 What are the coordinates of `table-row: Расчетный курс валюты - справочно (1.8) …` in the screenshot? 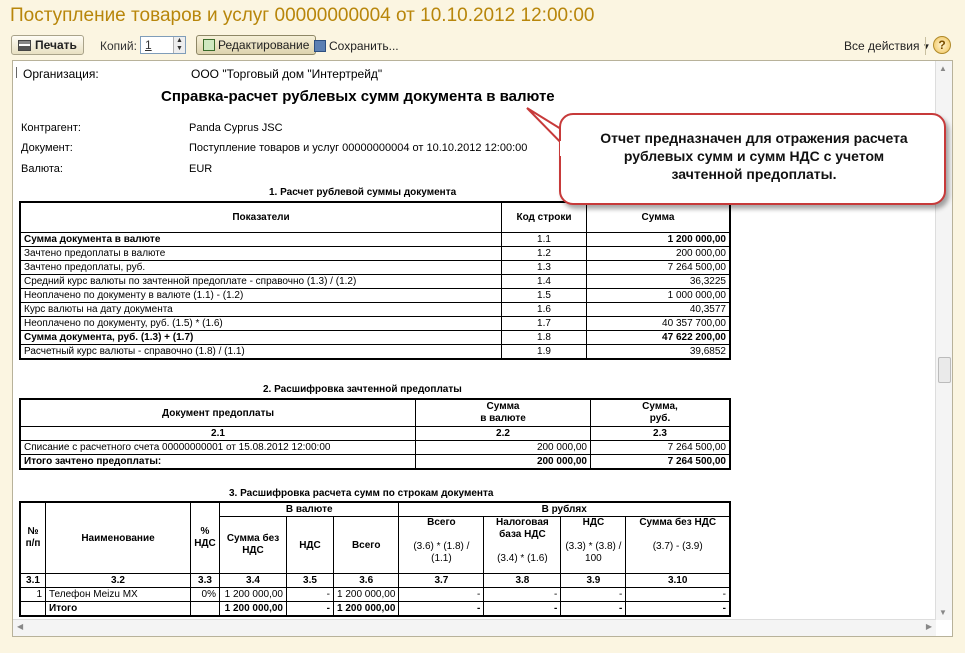 It's located at (375, 351).